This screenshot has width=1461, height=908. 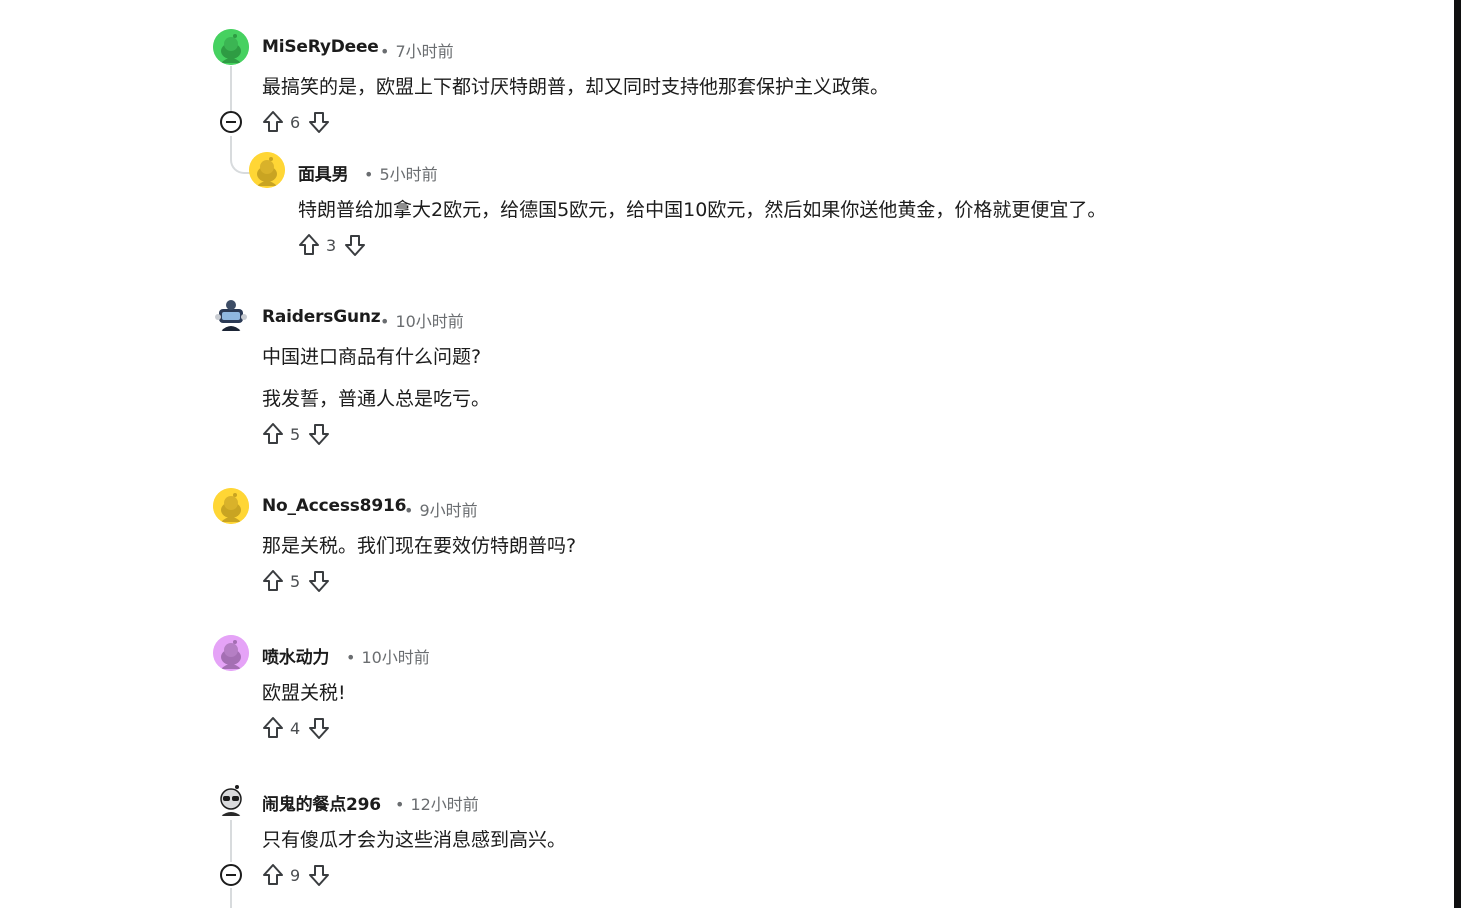 What do you see at coordinates (1457, 454) in the screenshot?
I see `window-edge` at bounding box center [1457, 454].